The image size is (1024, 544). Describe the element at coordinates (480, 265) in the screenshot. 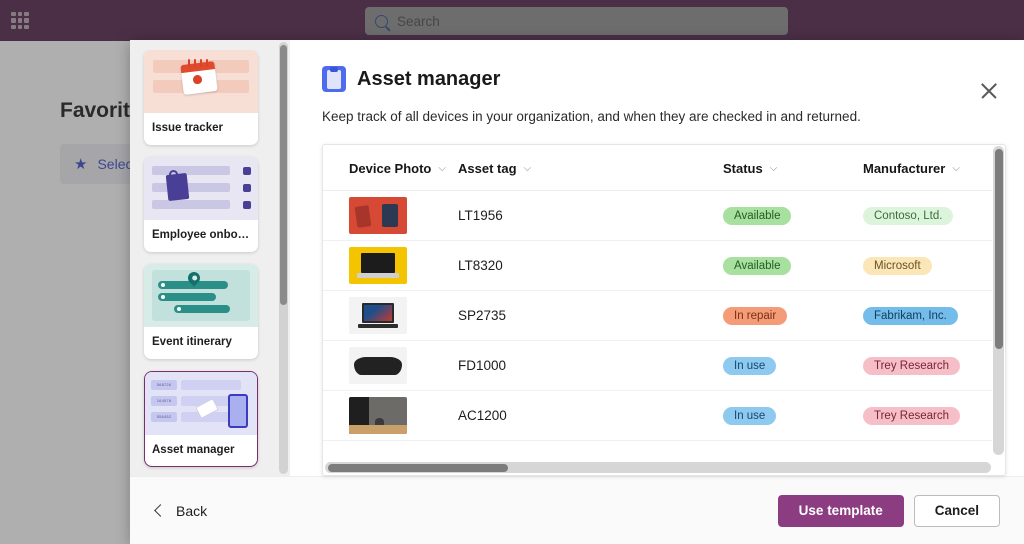

I see `asset-tag-value: LT8320` at that location.